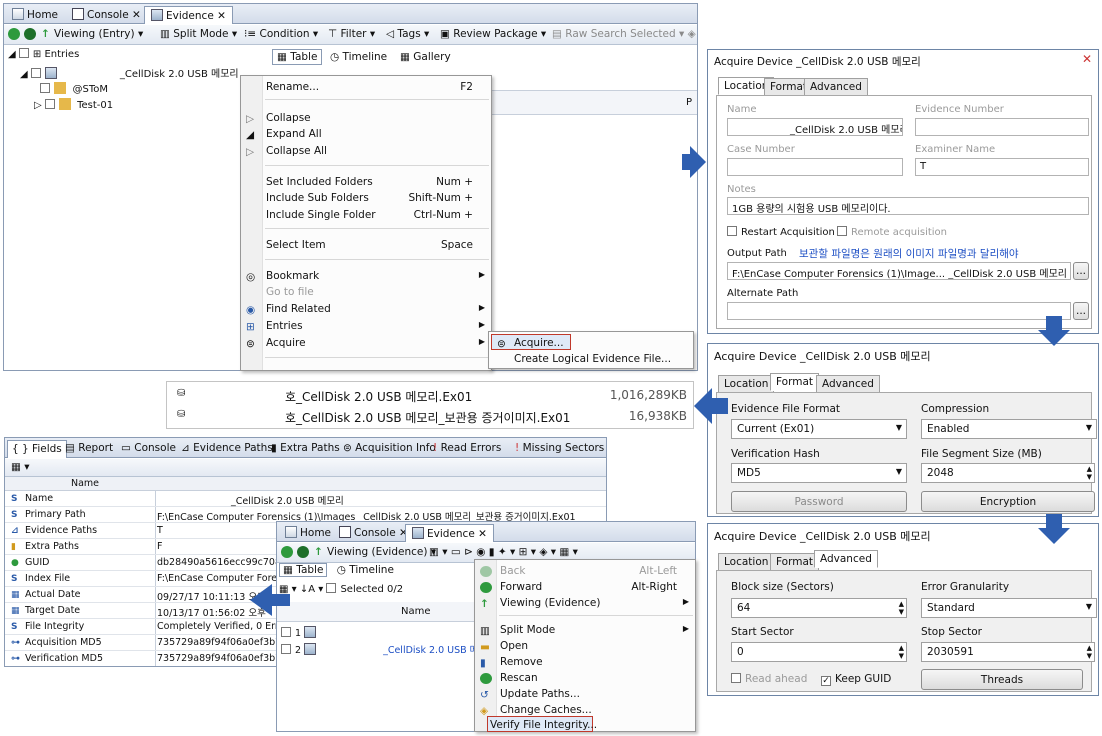  Describe the element at coordinates (1054, 529) in the screenshot. I see `arrow-to-advanced-dialog` at that location.